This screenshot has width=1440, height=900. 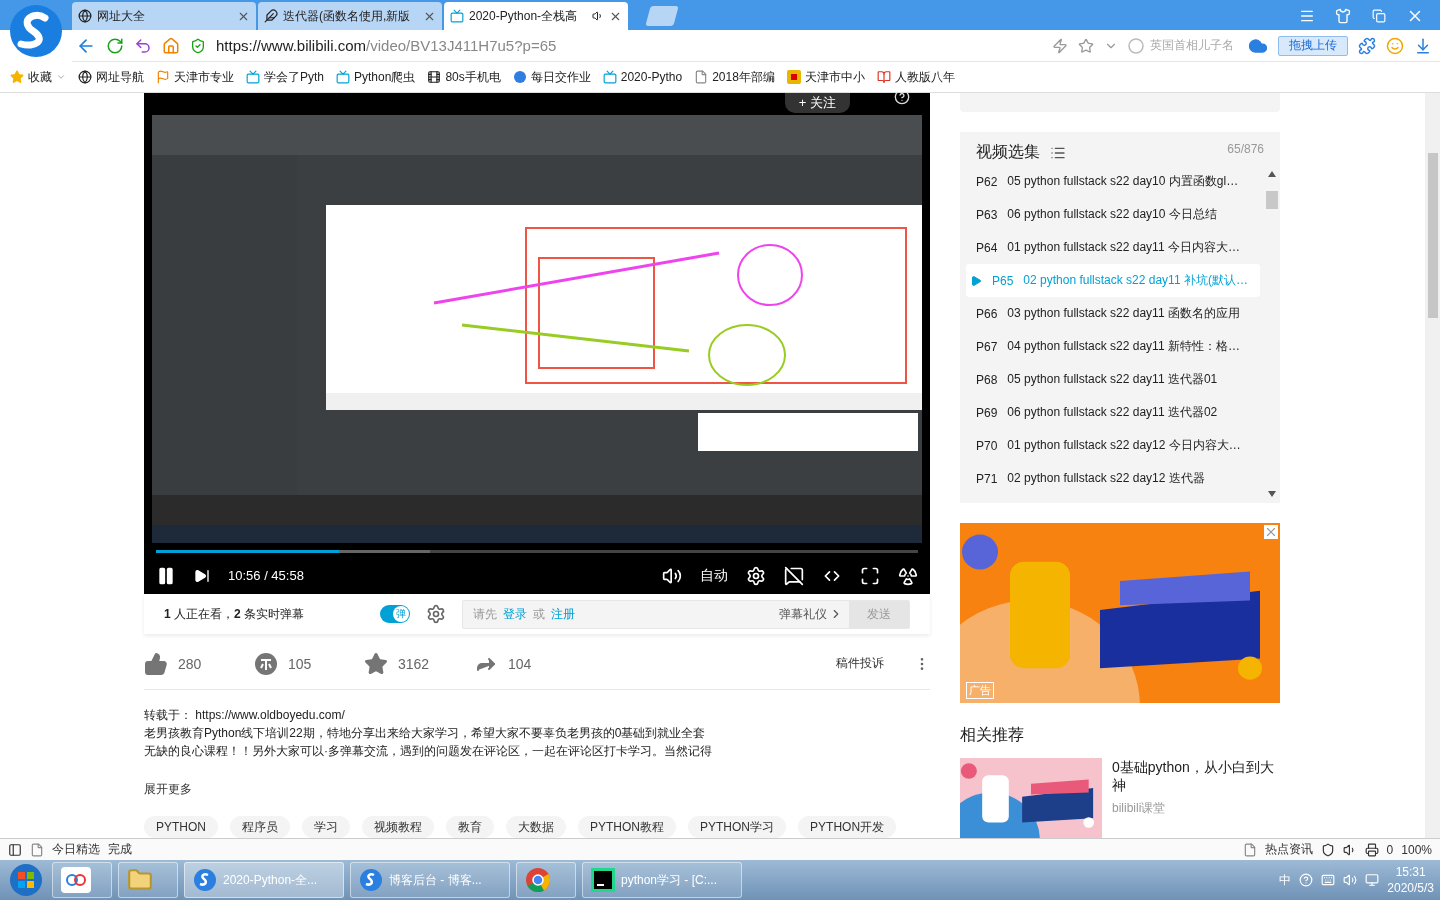 What do you see at coordinates (485, 614) in the screenshot?
I see `prompt-text: 请先` at bounding box center [485, 614].